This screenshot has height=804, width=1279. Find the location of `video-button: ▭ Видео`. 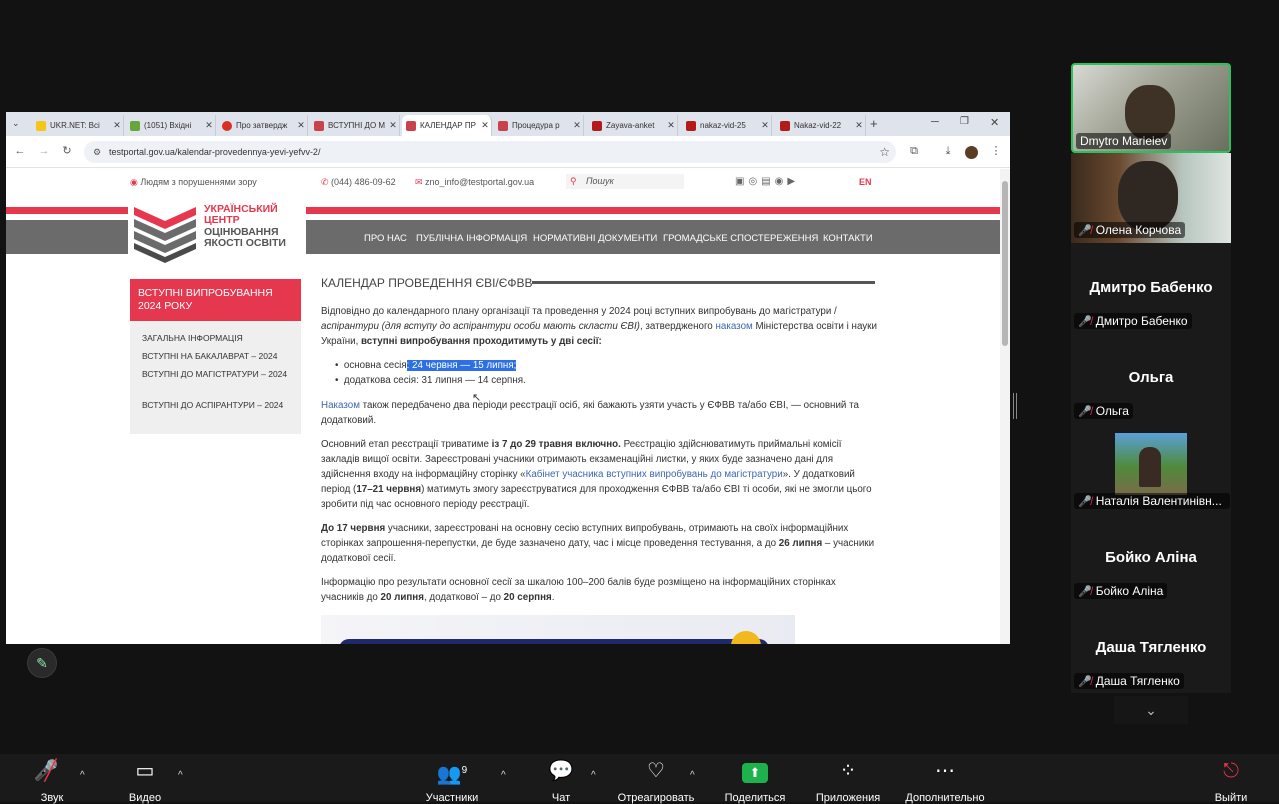

video-button: ▭ Видео is located at coordinates (145, 781).